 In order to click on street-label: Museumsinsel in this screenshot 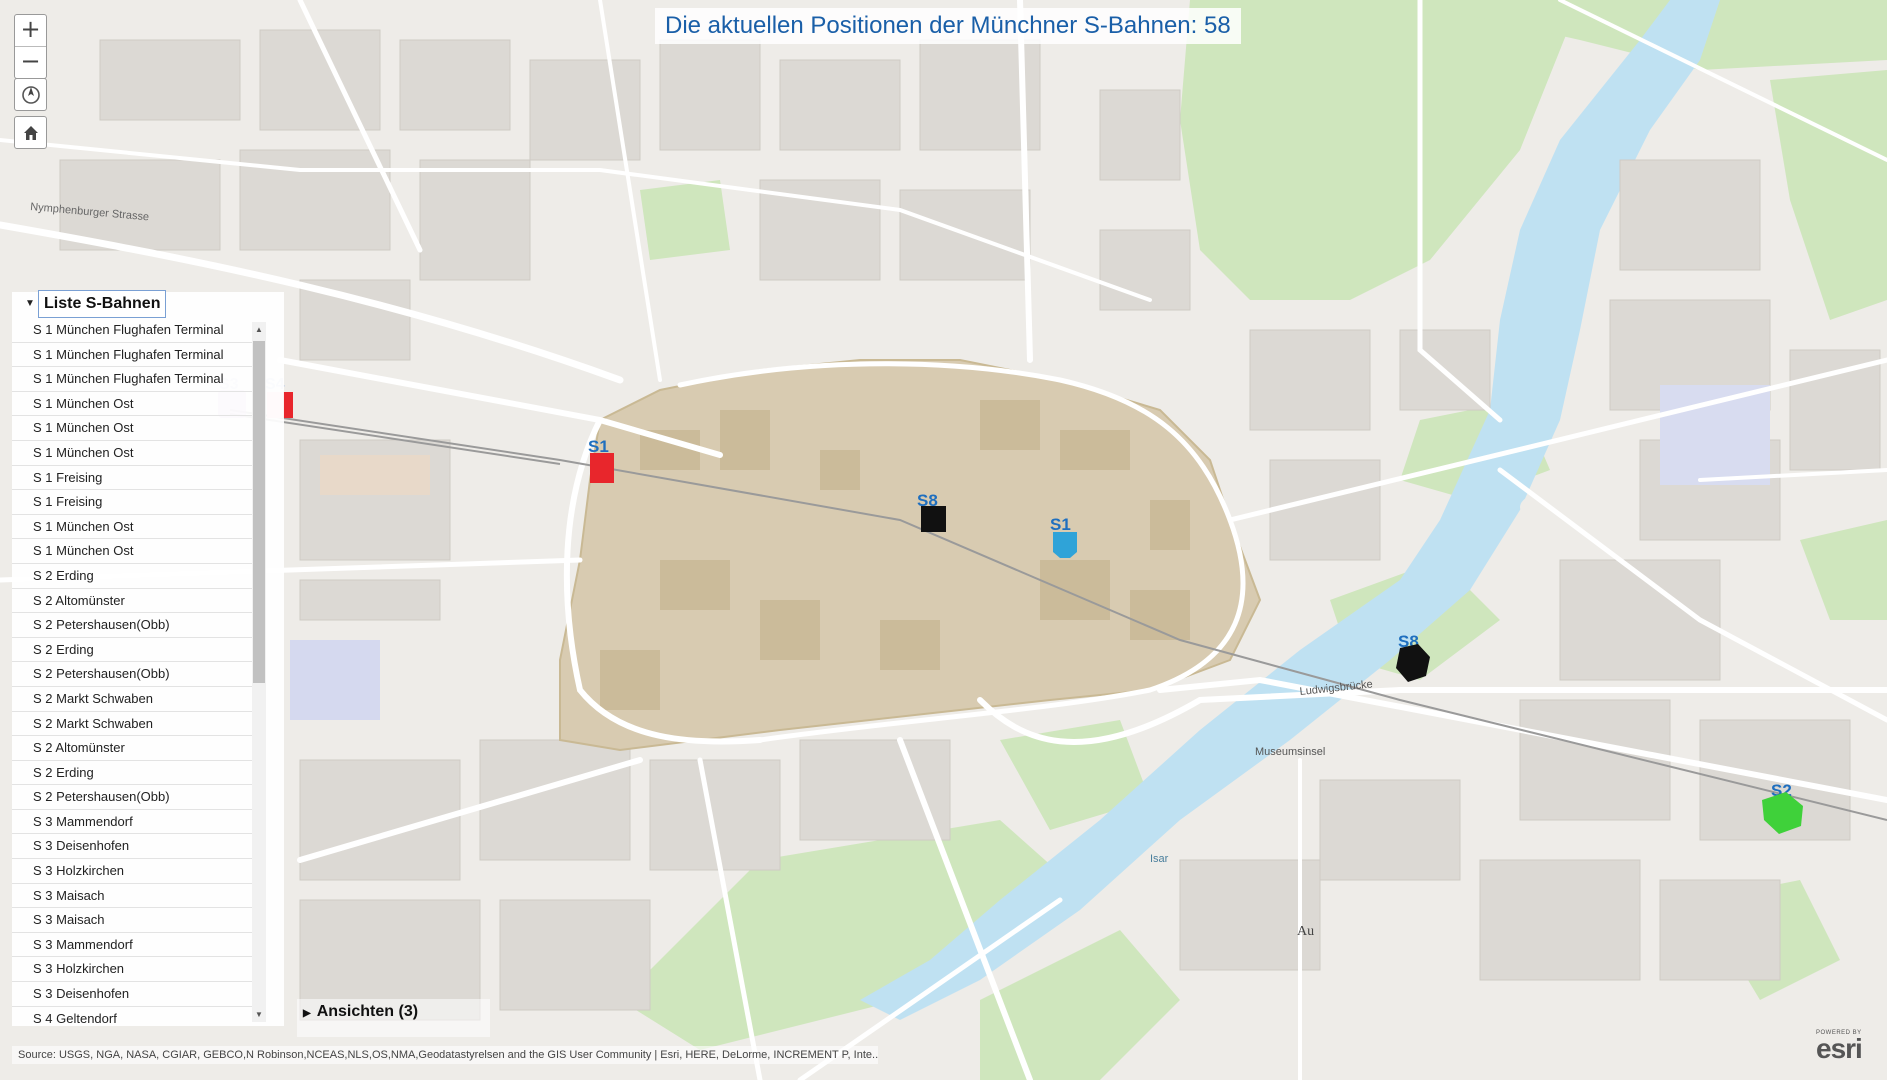, I will do `click(1290, 752)`.